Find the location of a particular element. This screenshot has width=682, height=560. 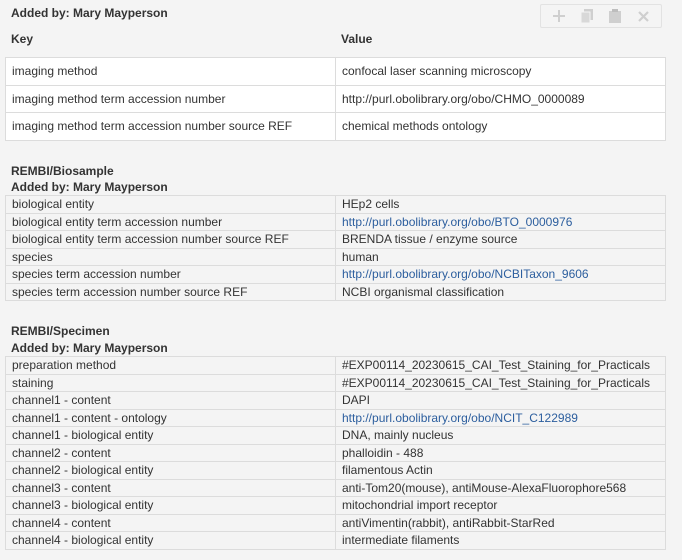

row-value: phalloidin - 488 is located at coordinates (500, 452).